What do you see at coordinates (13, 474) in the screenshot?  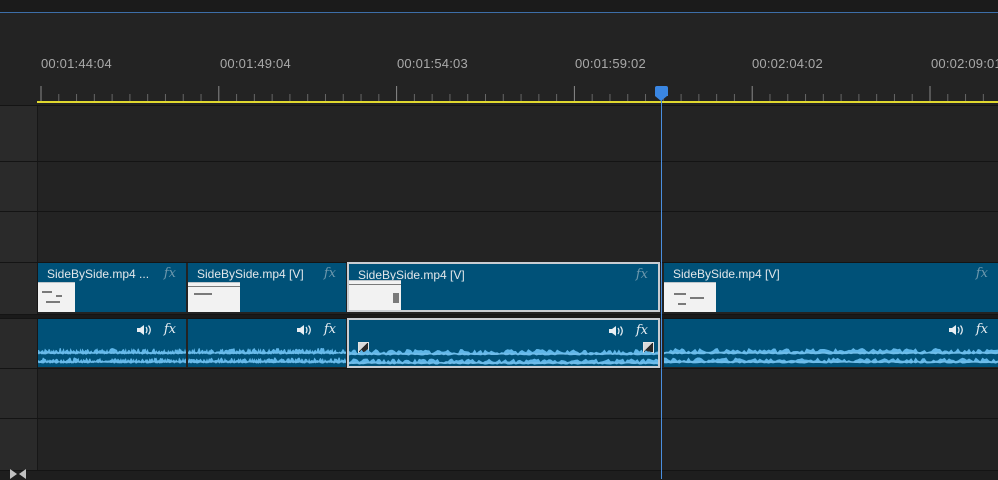 I see `zoom-left-icon` at bounding box center [13, 474].